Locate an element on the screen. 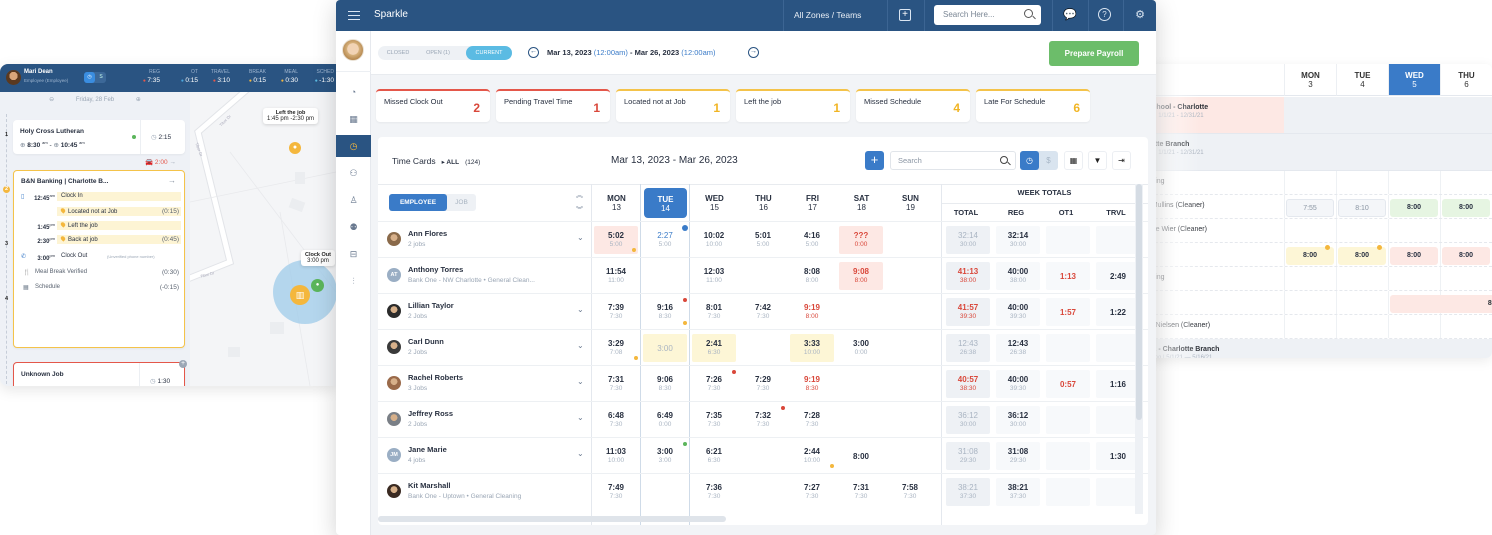 The height and width of the screenshot is (535, 1492). next-day-icon: ⊕ is located at coordinates (138, 100).